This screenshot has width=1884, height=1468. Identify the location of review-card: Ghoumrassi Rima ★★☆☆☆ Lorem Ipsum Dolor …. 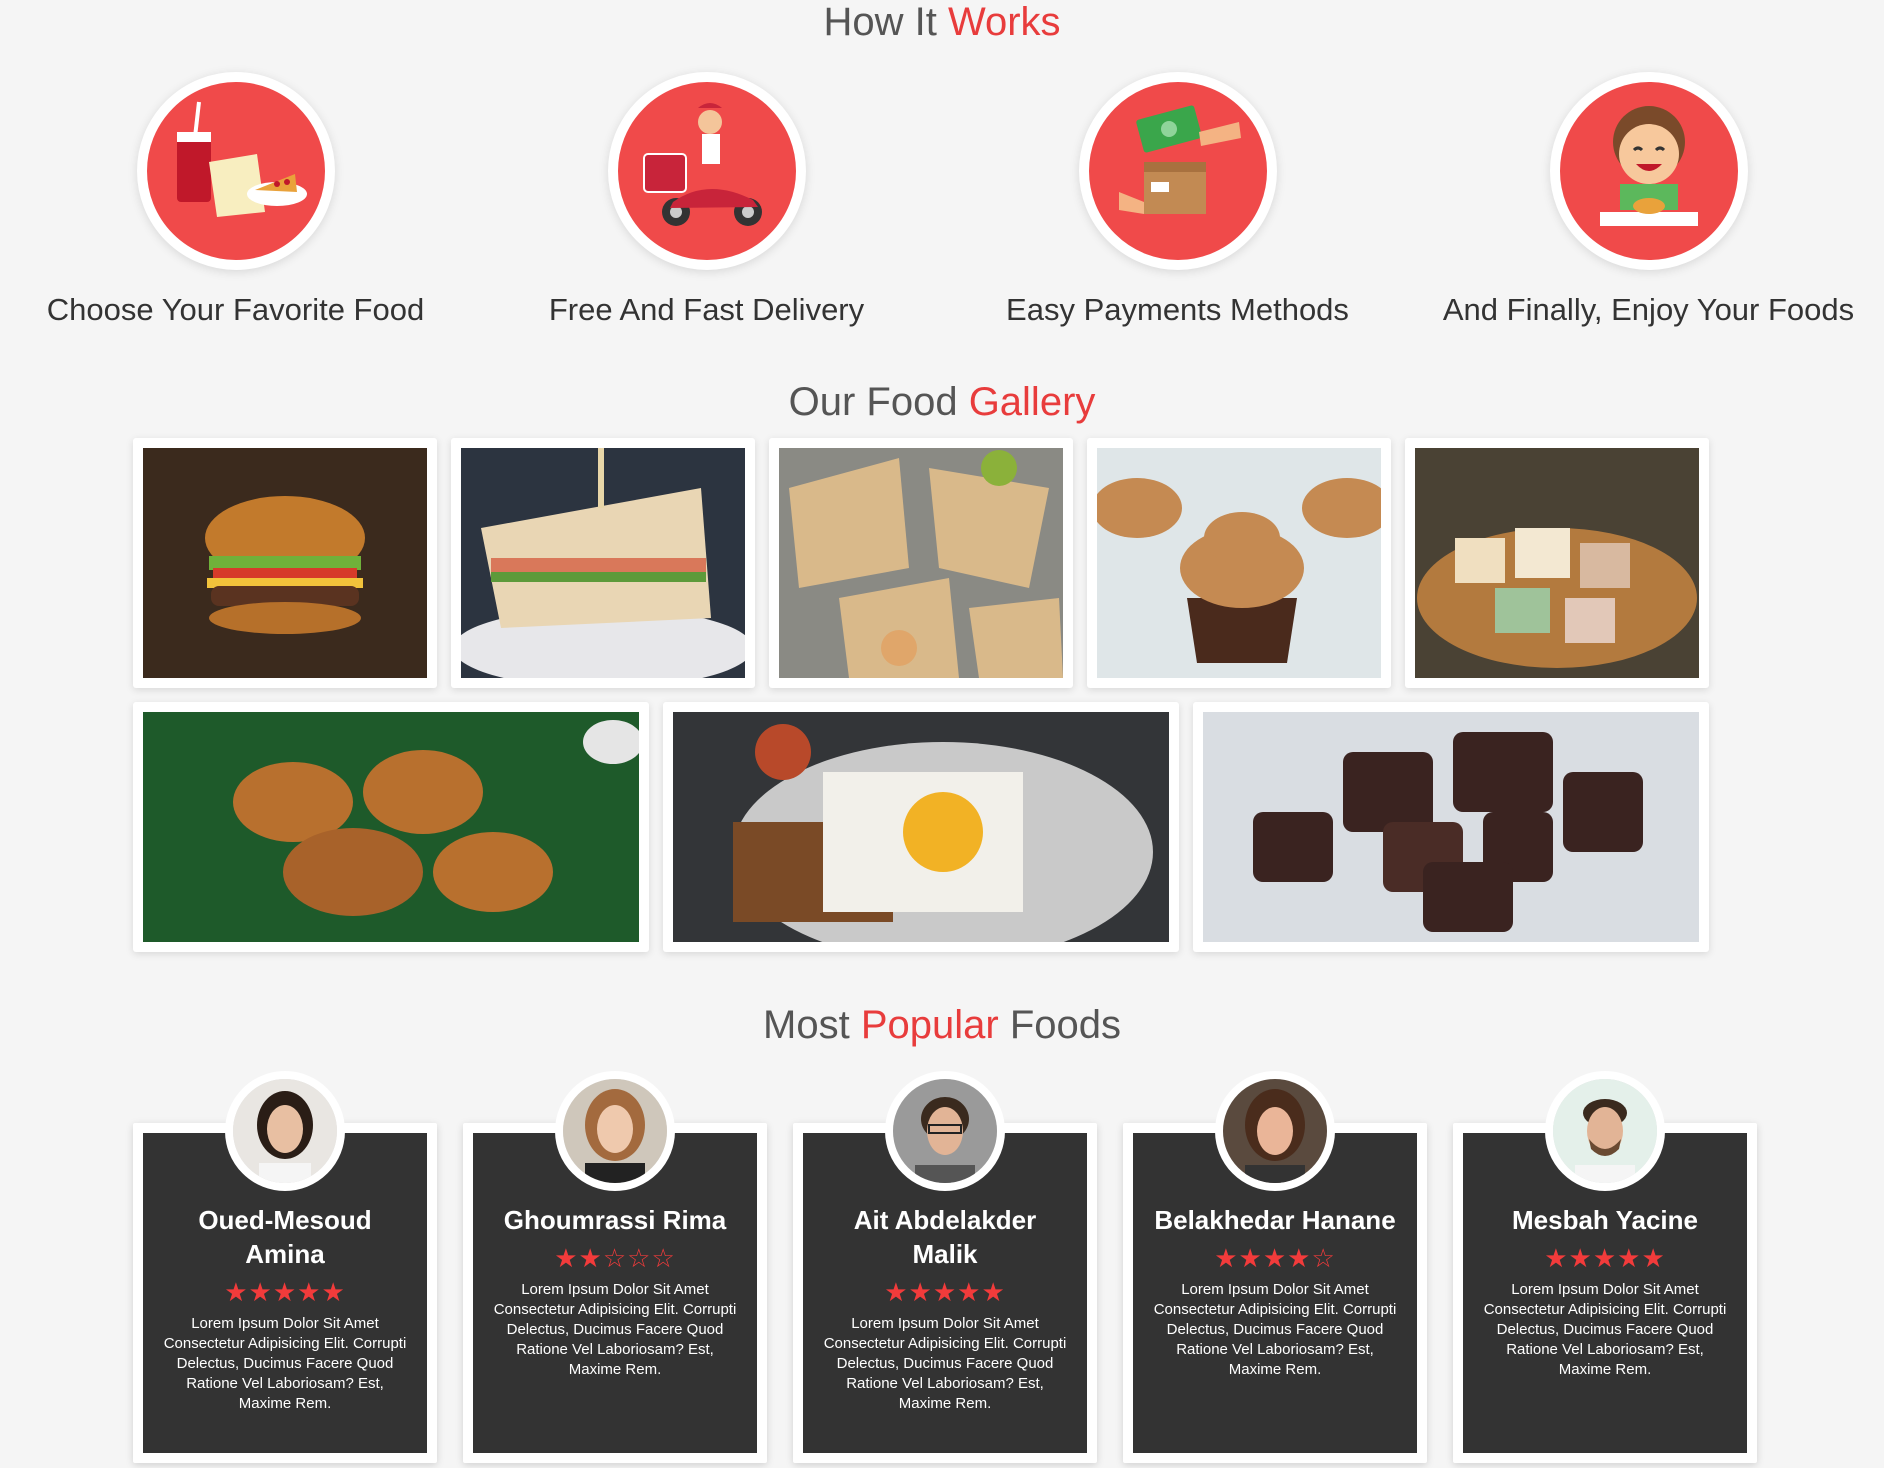
(615, 1267).